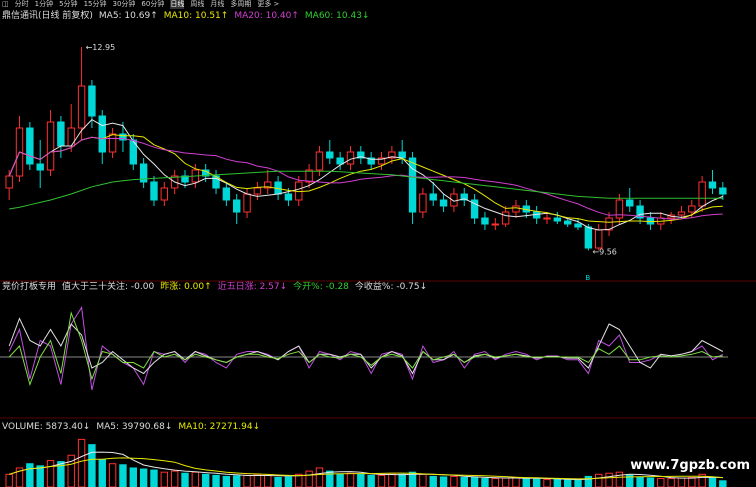 This screenshot has width=756, height=487. I want to click on timeframe-tab: 日线, so click(177, 4).